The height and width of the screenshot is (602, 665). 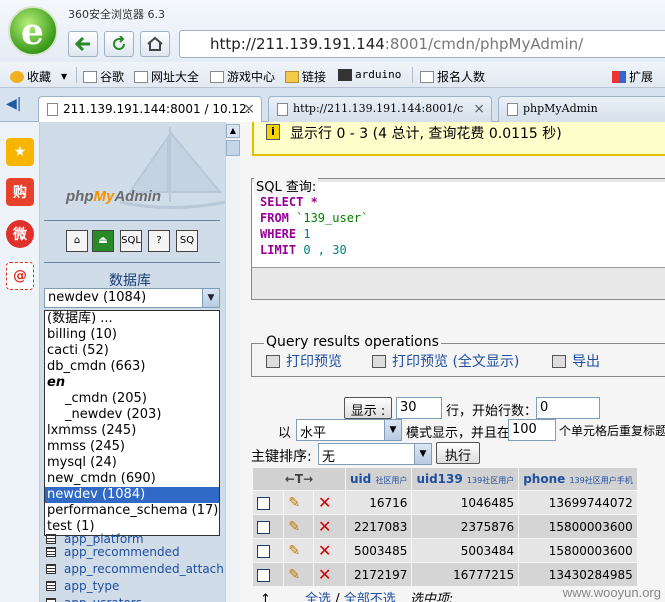 What do you see at coordinates (20, 276) in the screenshot?
I see `email-at-icon: @` at bounding box center [20, 276].